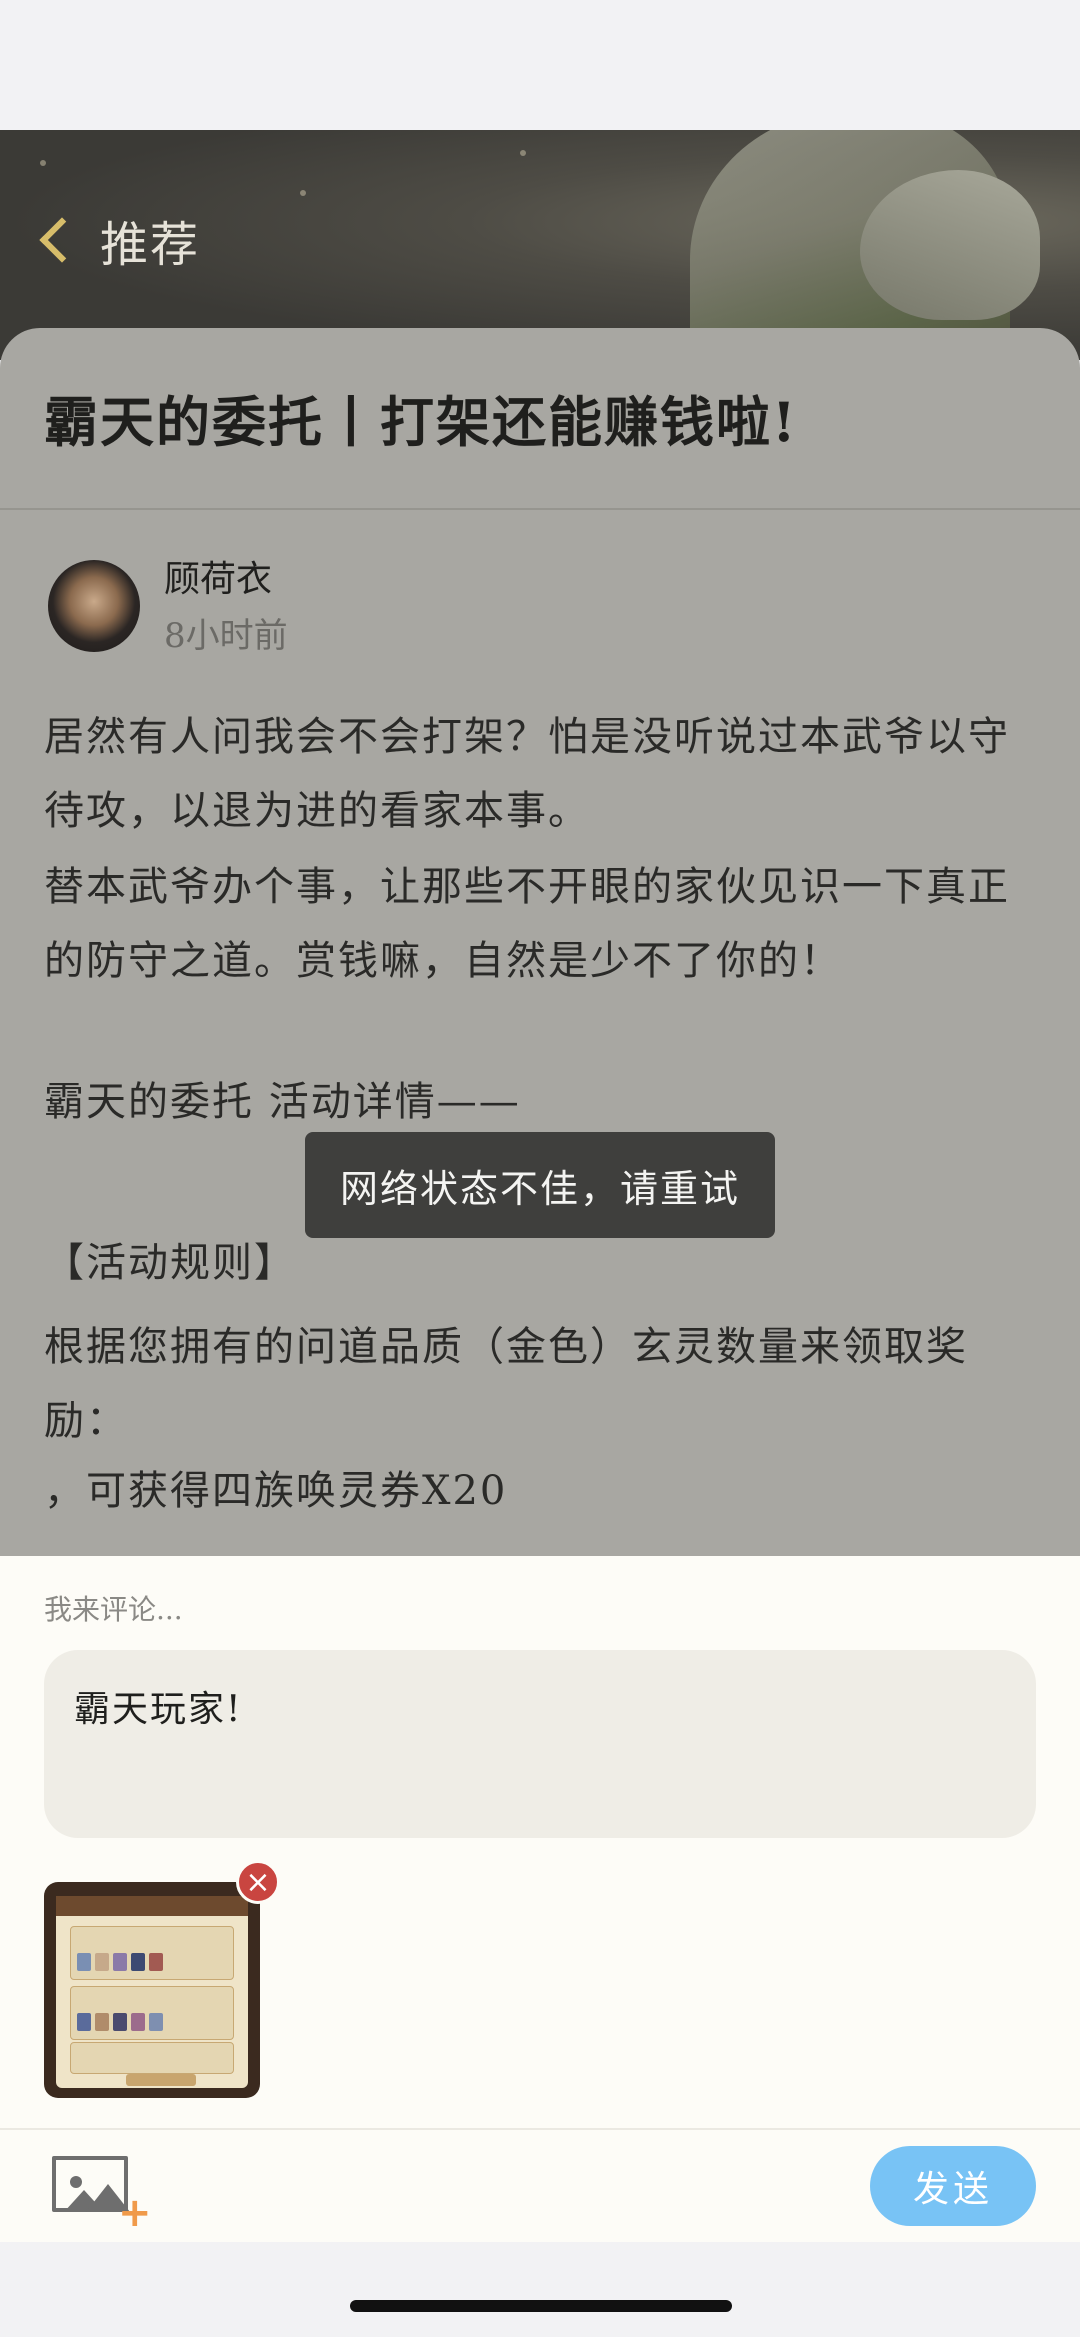 The image size is (1080, 2337). I want to click on send-button: 发送, so click(953, 2186).